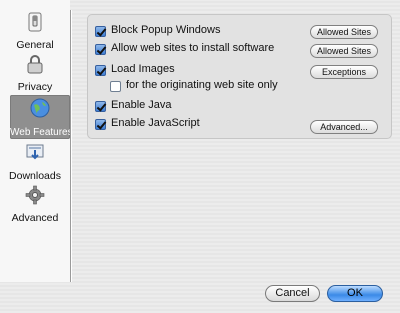 The height and width of the screenshot is (313, 400). What do you see at coordinates (35, 163) in the screenshot?
I see `sidebar-item-downloads: Downloads` at bounding box center [35, 163].